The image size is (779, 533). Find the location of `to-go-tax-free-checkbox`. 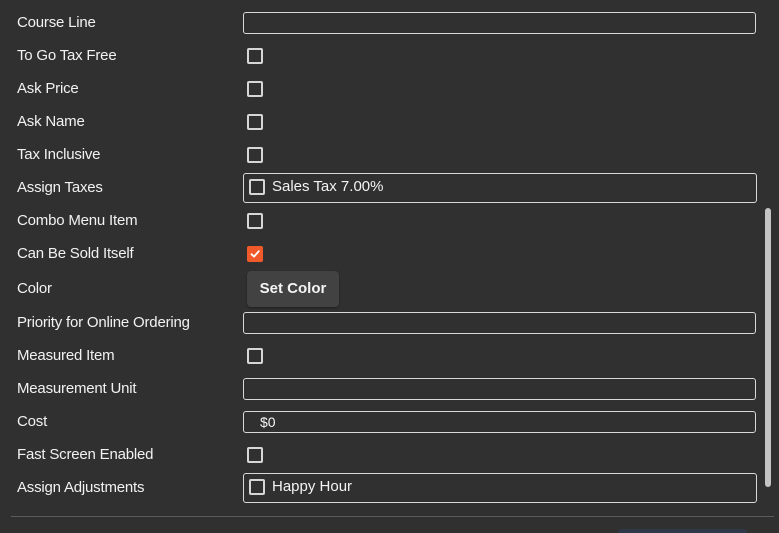

to-go-tax-free-checkbox is located at coordinates (255, 56).